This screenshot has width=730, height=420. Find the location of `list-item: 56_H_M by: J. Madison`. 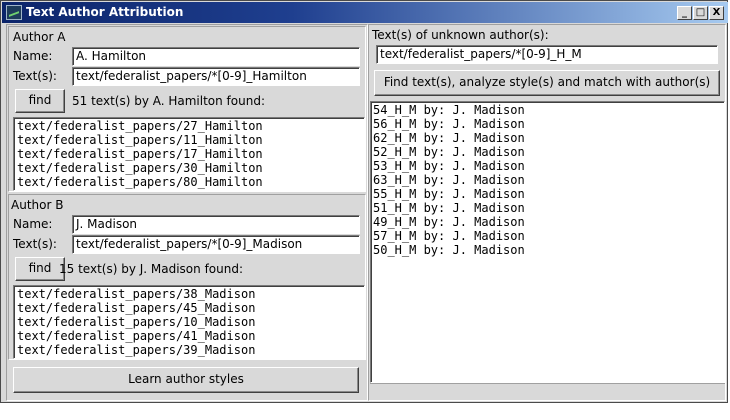

list-item: 56_H_M by: J. Madison is located at coordinates (548, 124).